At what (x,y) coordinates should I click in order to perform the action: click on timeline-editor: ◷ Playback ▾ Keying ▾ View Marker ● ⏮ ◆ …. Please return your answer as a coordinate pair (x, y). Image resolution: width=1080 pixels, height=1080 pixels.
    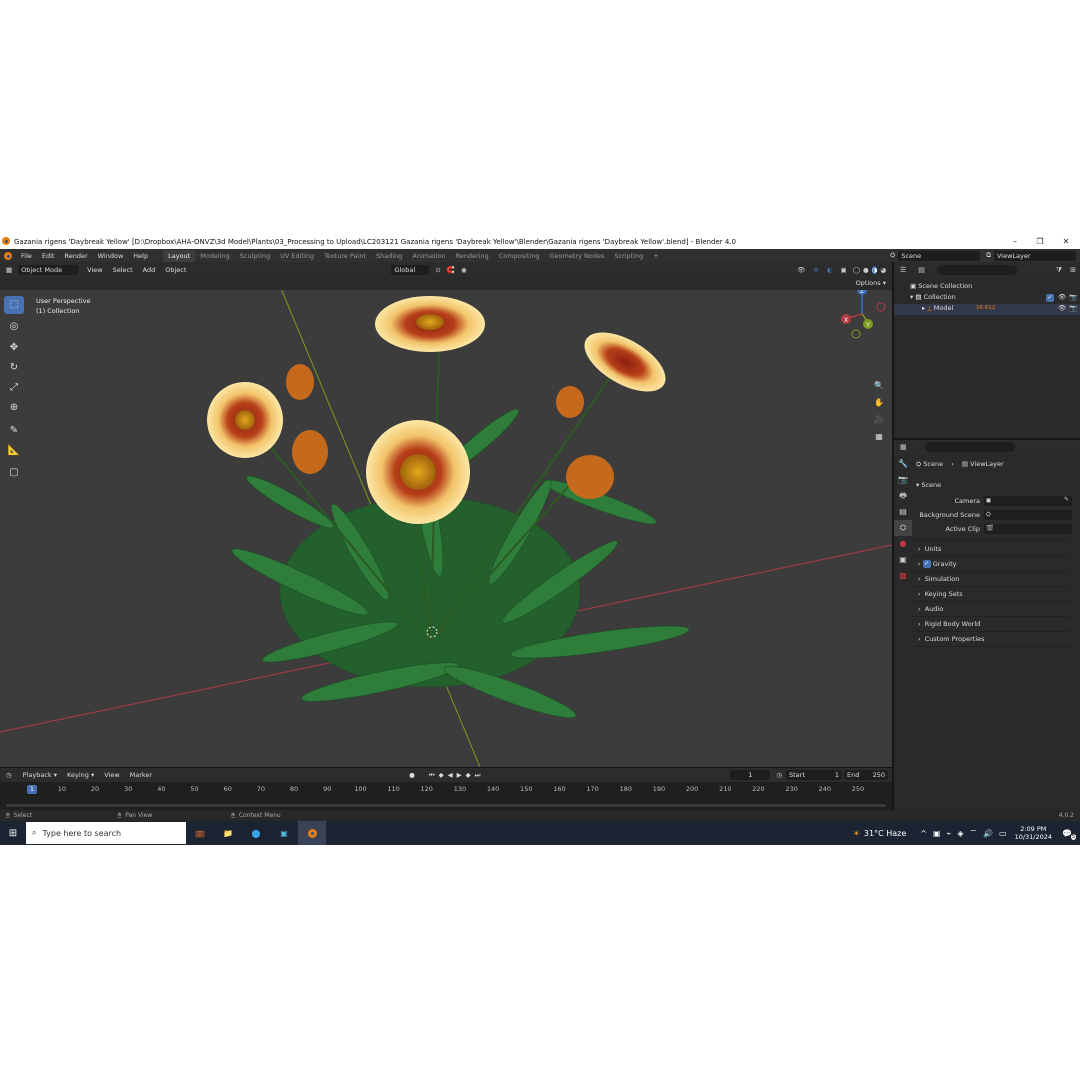
    Looking at the image, I should click on (446, 788).